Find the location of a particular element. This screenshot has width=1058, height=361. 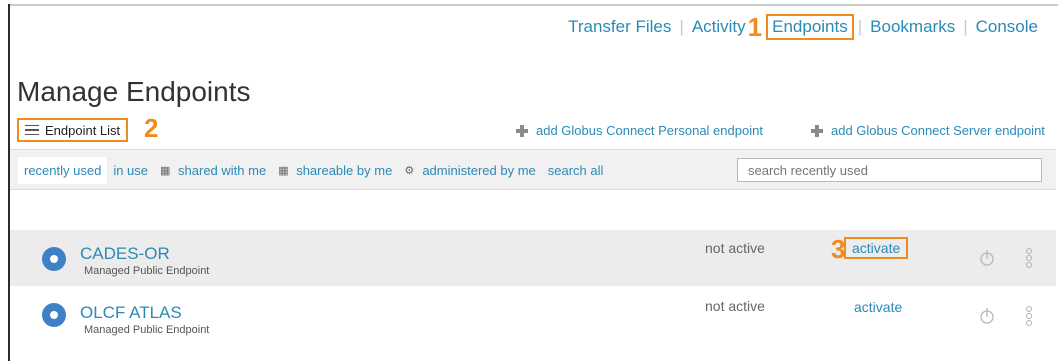

filter-administered-by-me: ⚙ administered by me is located at coordinates (469, 170).